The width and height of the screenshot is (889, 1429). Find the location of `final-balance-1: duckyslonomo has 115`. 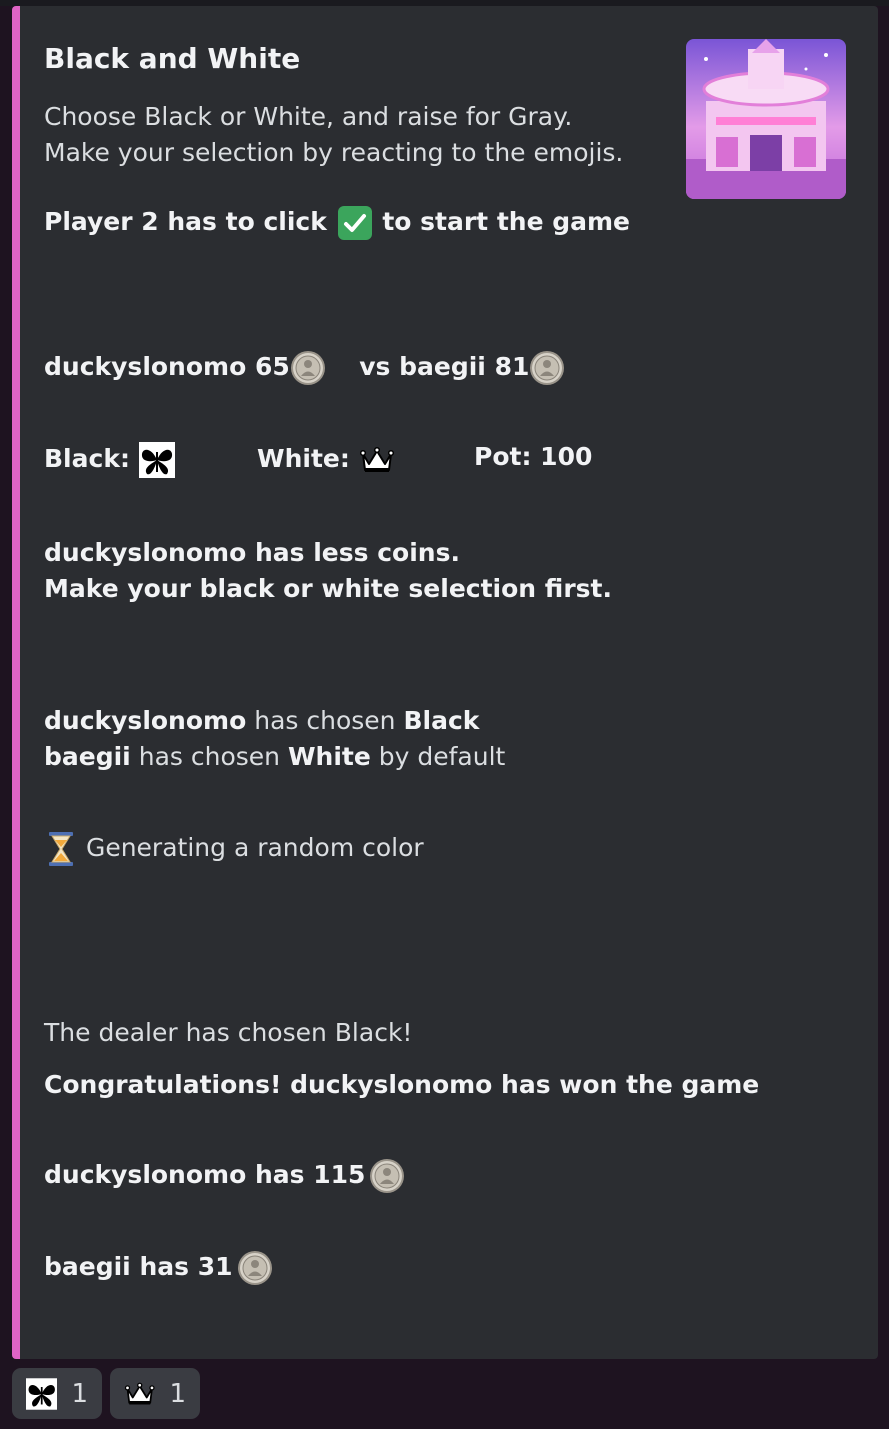

final-balance-1: duckyslonomo has 115 is located at coordinates (224, 1176).